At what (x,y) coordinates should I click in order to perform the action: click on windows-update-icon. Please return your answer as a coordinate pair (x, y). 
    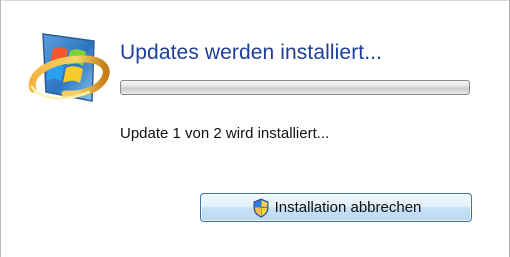
    Looking at the image, I should click on (68, 66).